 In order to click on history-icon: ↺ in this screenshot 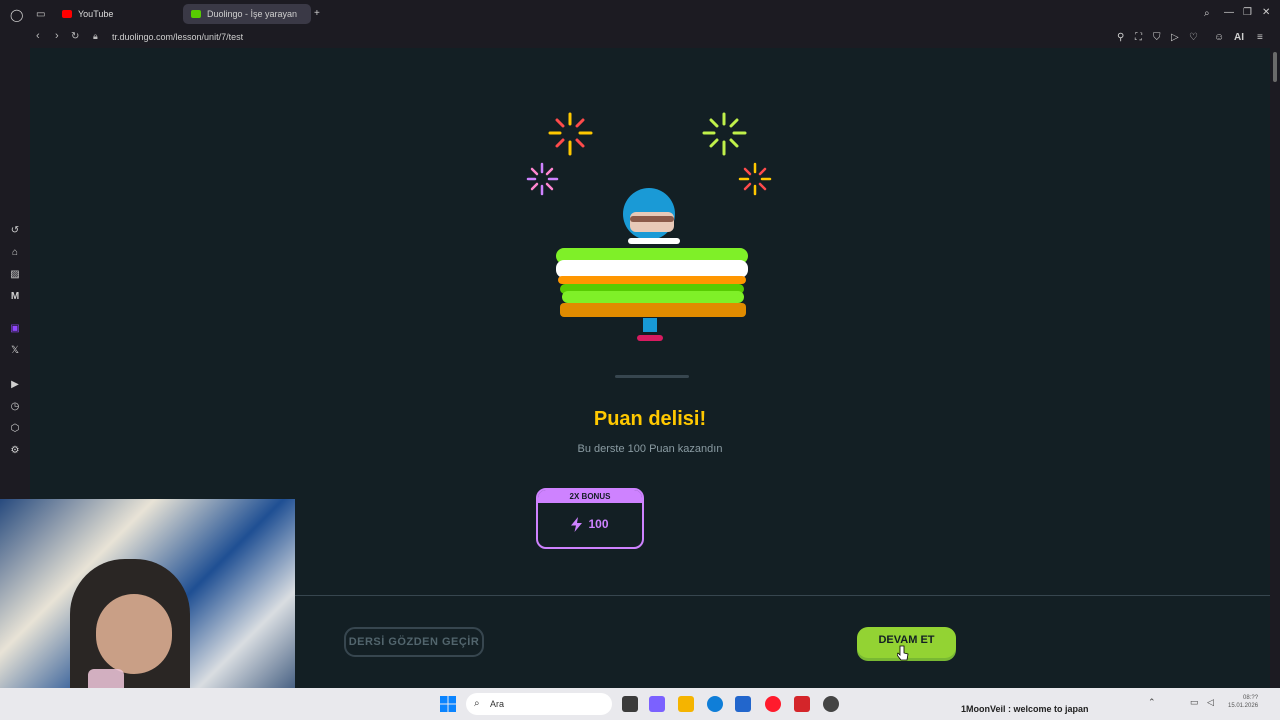, I will do `click(15, 231)`.